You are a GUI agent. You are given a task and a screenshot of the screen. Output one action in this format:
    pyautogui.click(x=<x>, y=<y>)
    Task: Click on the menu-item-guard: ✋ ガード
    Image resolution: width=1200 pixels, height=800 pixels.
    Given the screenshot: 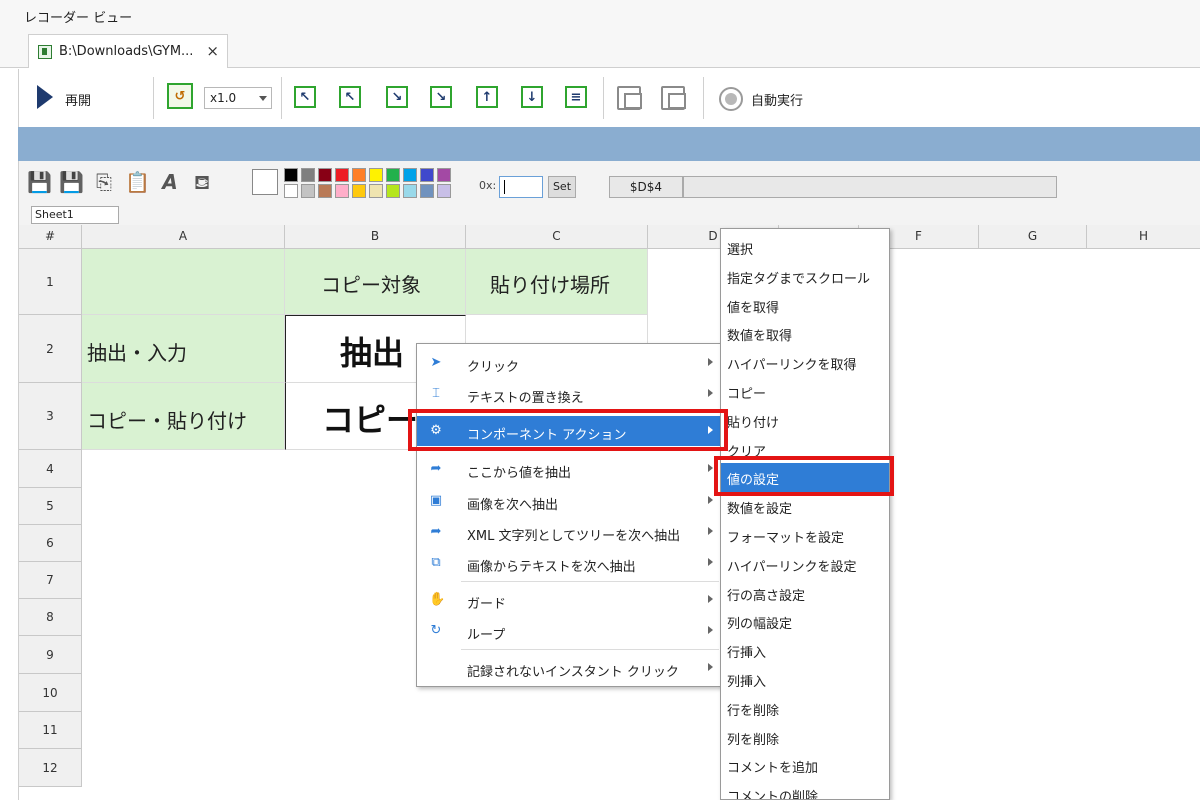 What is the action you would take?
    pyautogui.click(x=569, y=600)
    